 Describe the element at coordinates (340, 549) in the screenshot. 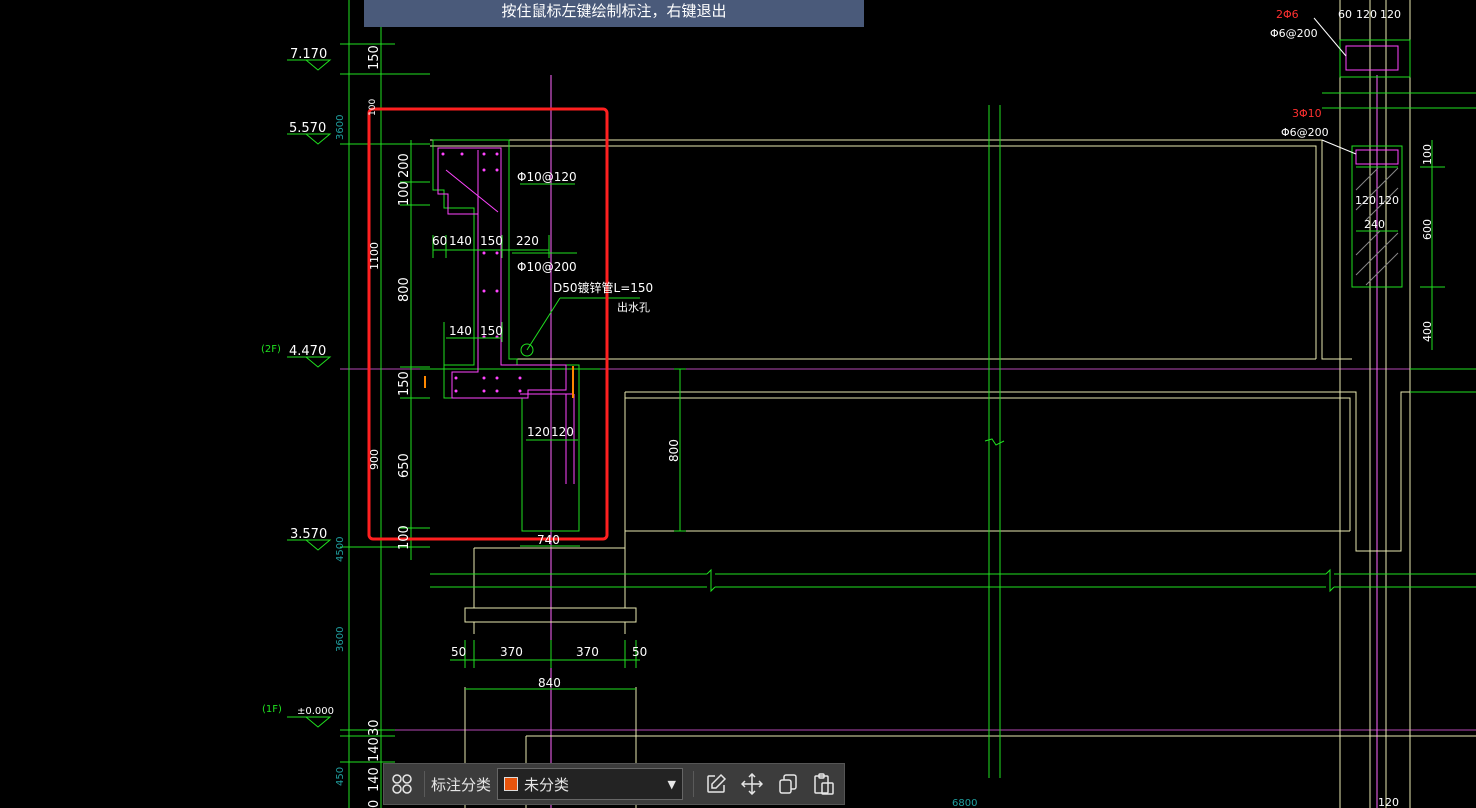

I see `dim-4500: 4500` at that location.